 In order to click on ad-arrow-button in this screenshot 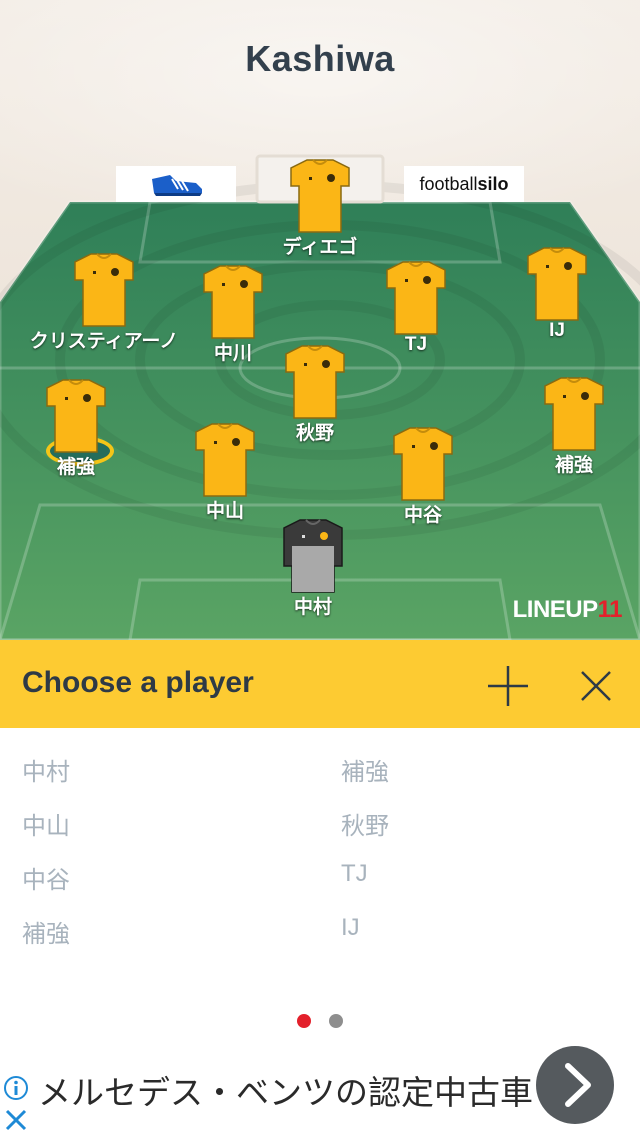, I will do `click(575, 1085)`.